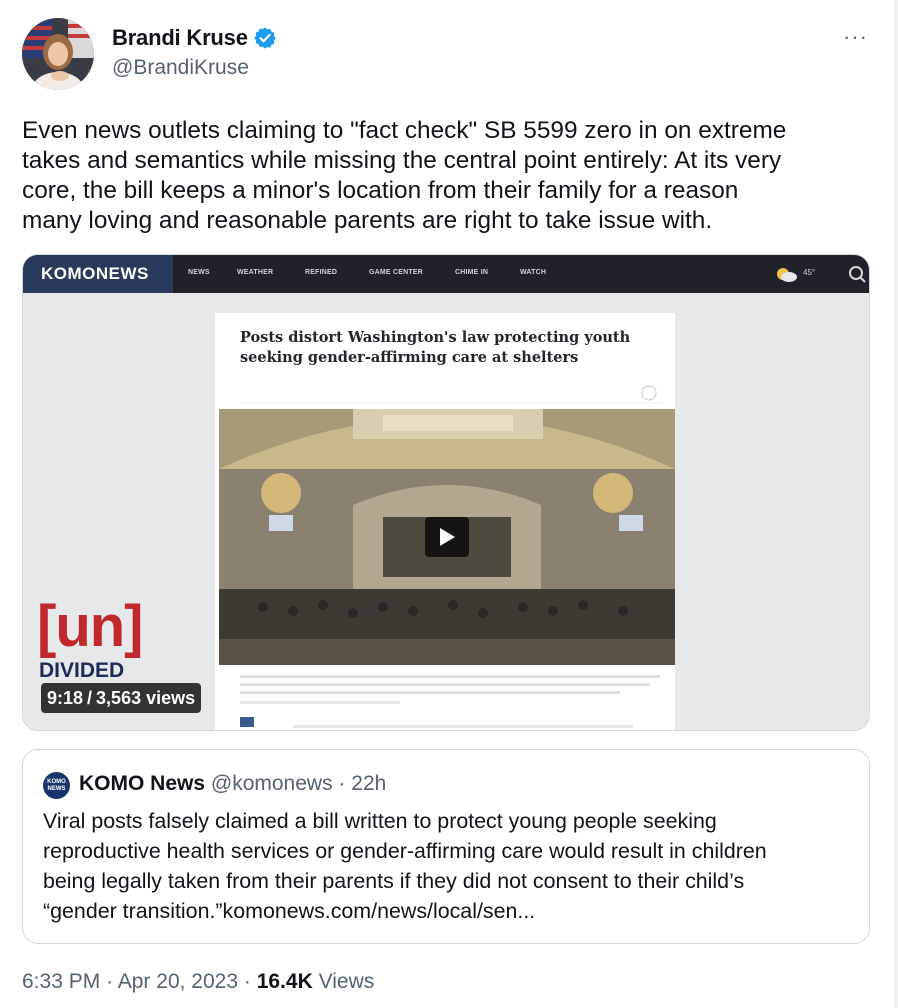 This screenshot has height=1008, width=898. I want to click on tweet-metadata: 6:33 PM · Apr 20, 2023 · 16.4K Views, so click(198, 982).